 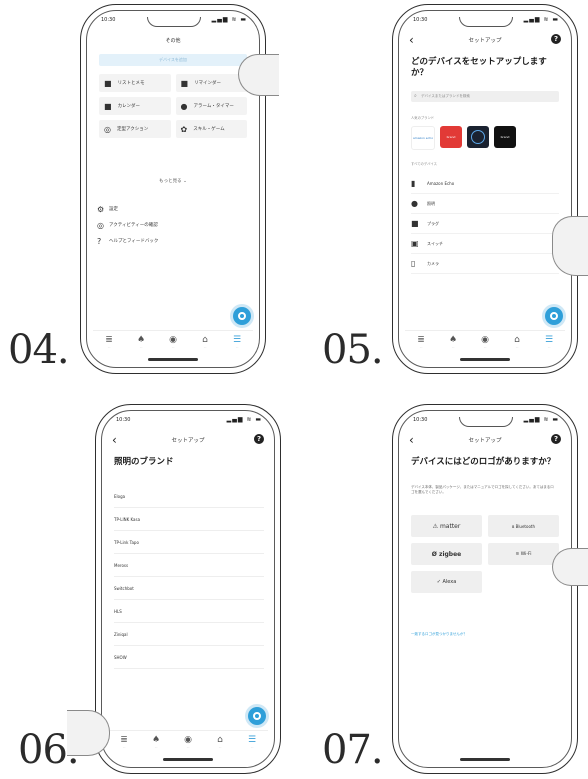 What do you see at coordinates (134, 241) in the screenshot?
I see `list-label: ヘルプとフィードバック` at bounding box center [134, 241].